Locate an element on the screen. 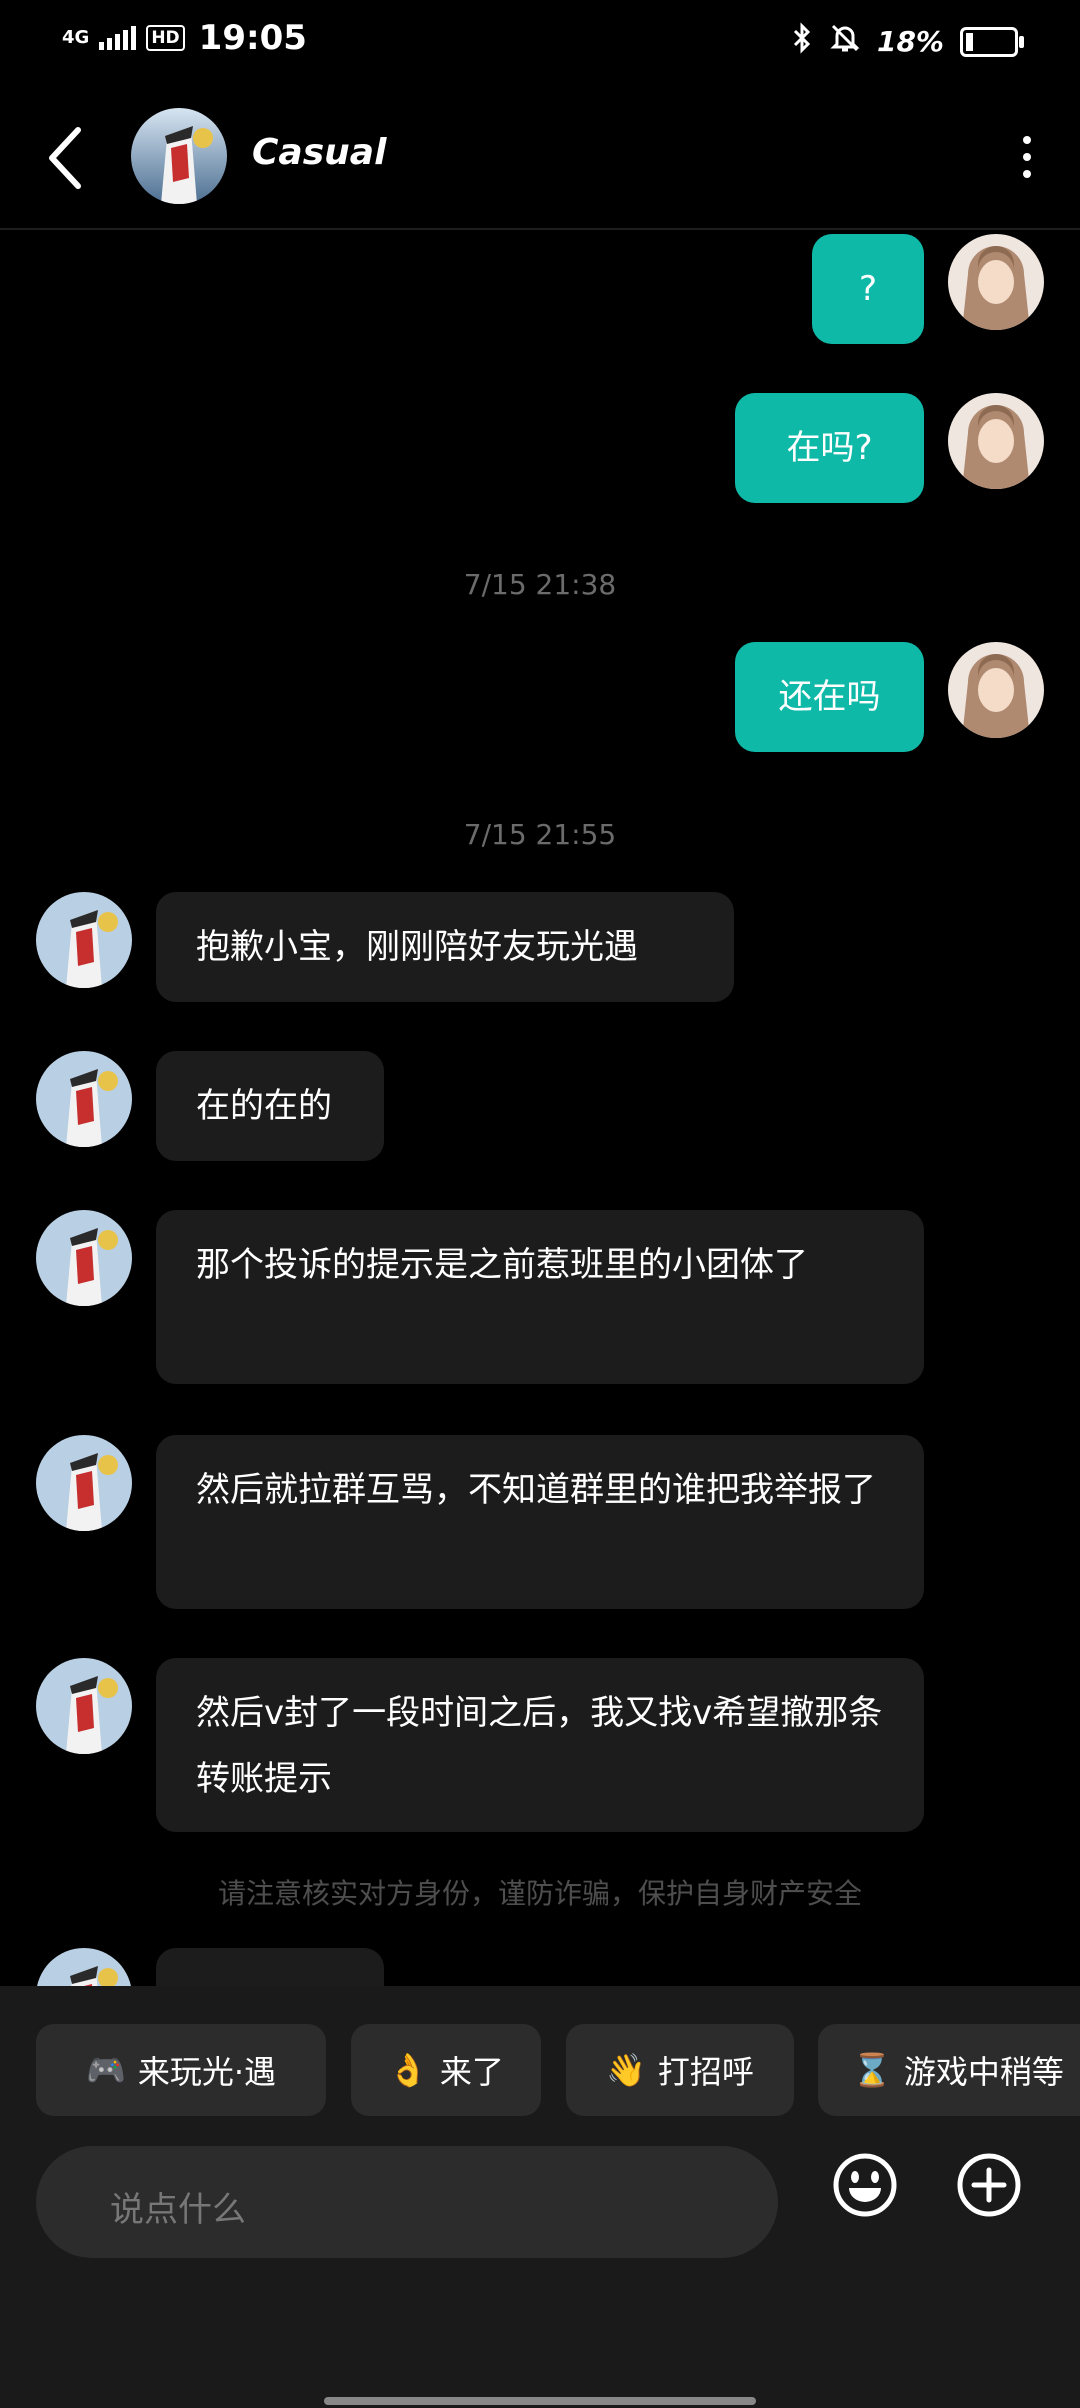 The width and height of the screenshot is (1080, 2408). message-input: 说点什么 is located at coordinates (407, 2202).